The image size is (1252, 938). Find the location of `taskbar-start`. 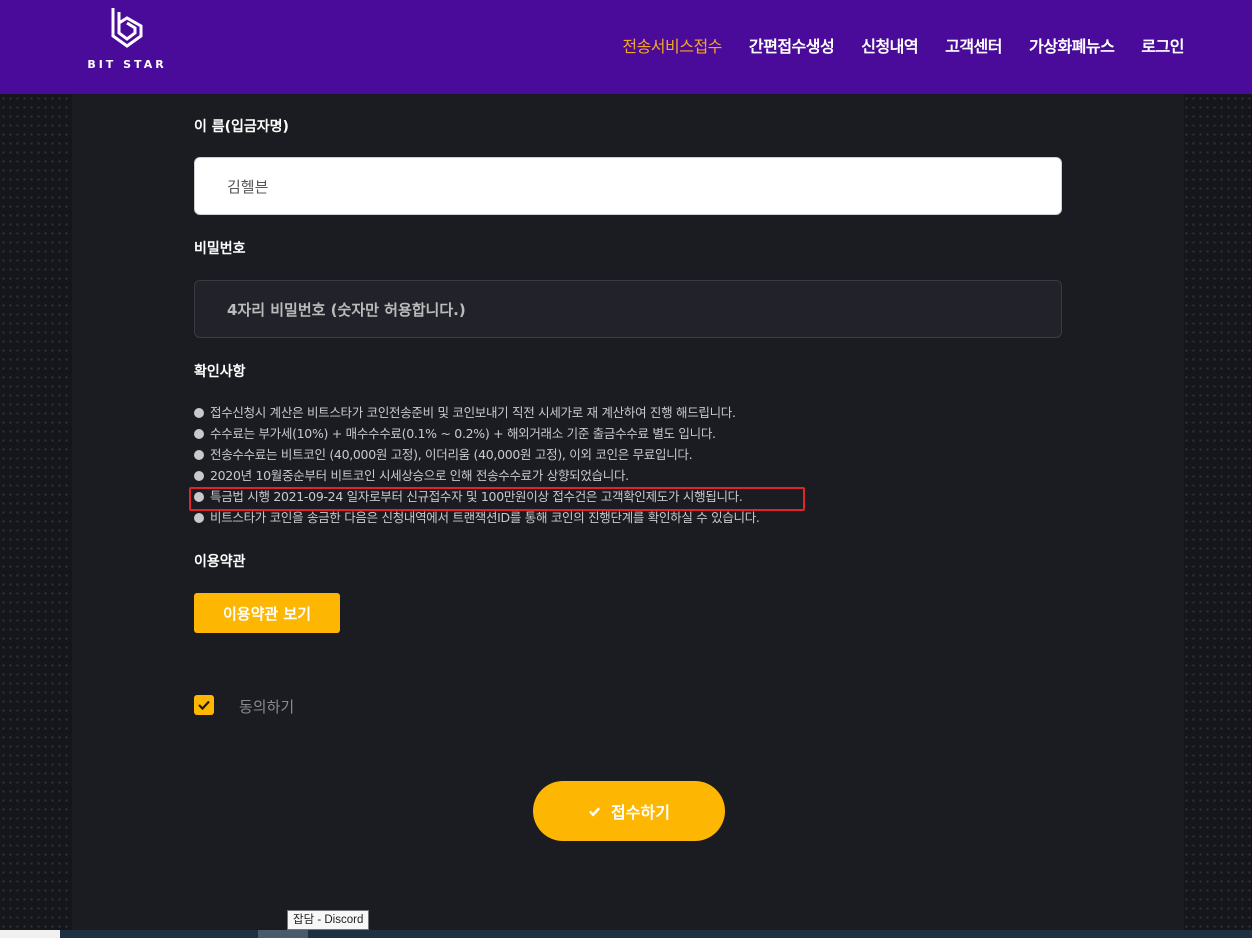

taskbar-start is located at coordinates (30, 934).